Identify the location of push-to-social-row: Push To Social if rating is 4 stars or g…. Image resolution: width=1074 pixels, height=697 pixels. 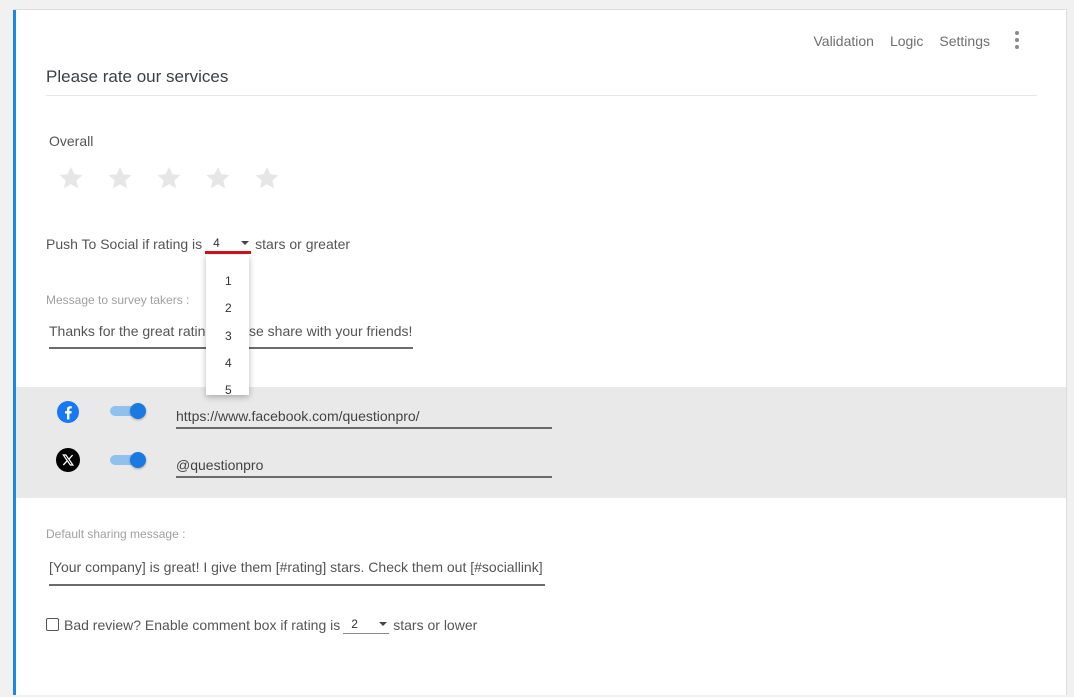
(198, 244).